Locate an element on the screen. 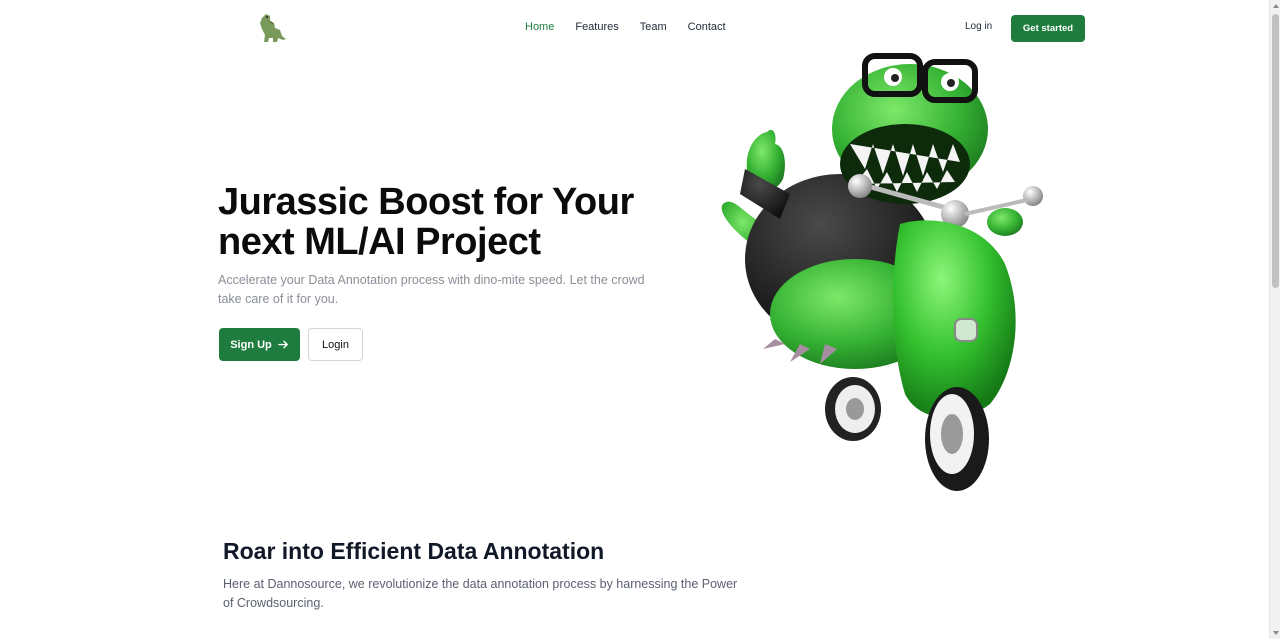 The width and height of the screenshot is (1280, 639). page-scrollbar is located at coordinates (1274, 319).